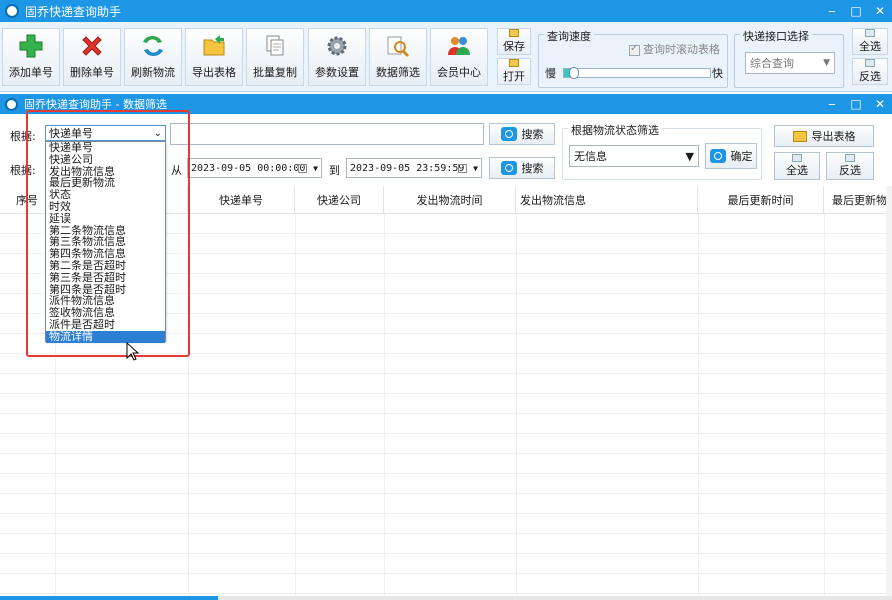 This screenshot has width=892, height=600. I want to click on app-logo-icon, so click(12, 11).